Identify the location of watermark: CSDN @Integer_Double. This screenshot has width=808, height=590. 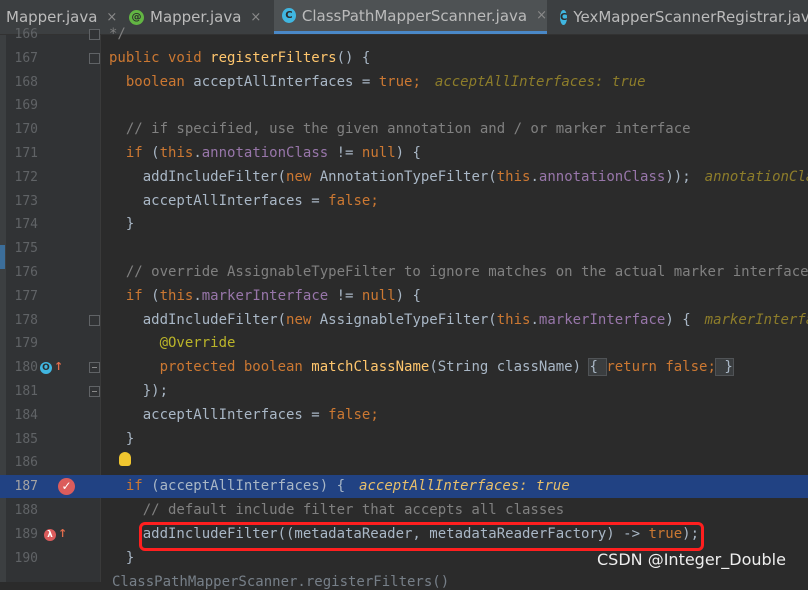
(691, 559).